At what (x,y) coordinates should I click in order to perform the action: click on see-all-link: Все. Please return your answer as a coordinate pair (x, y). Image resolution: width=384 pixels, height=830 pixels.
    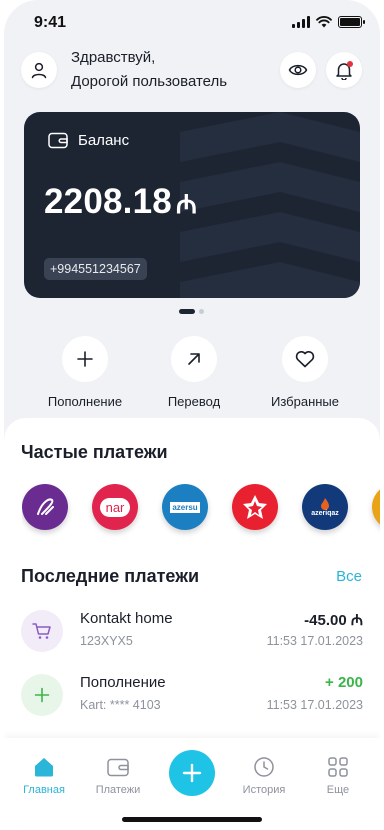
    Looking at the image, I should click on (349, 576).